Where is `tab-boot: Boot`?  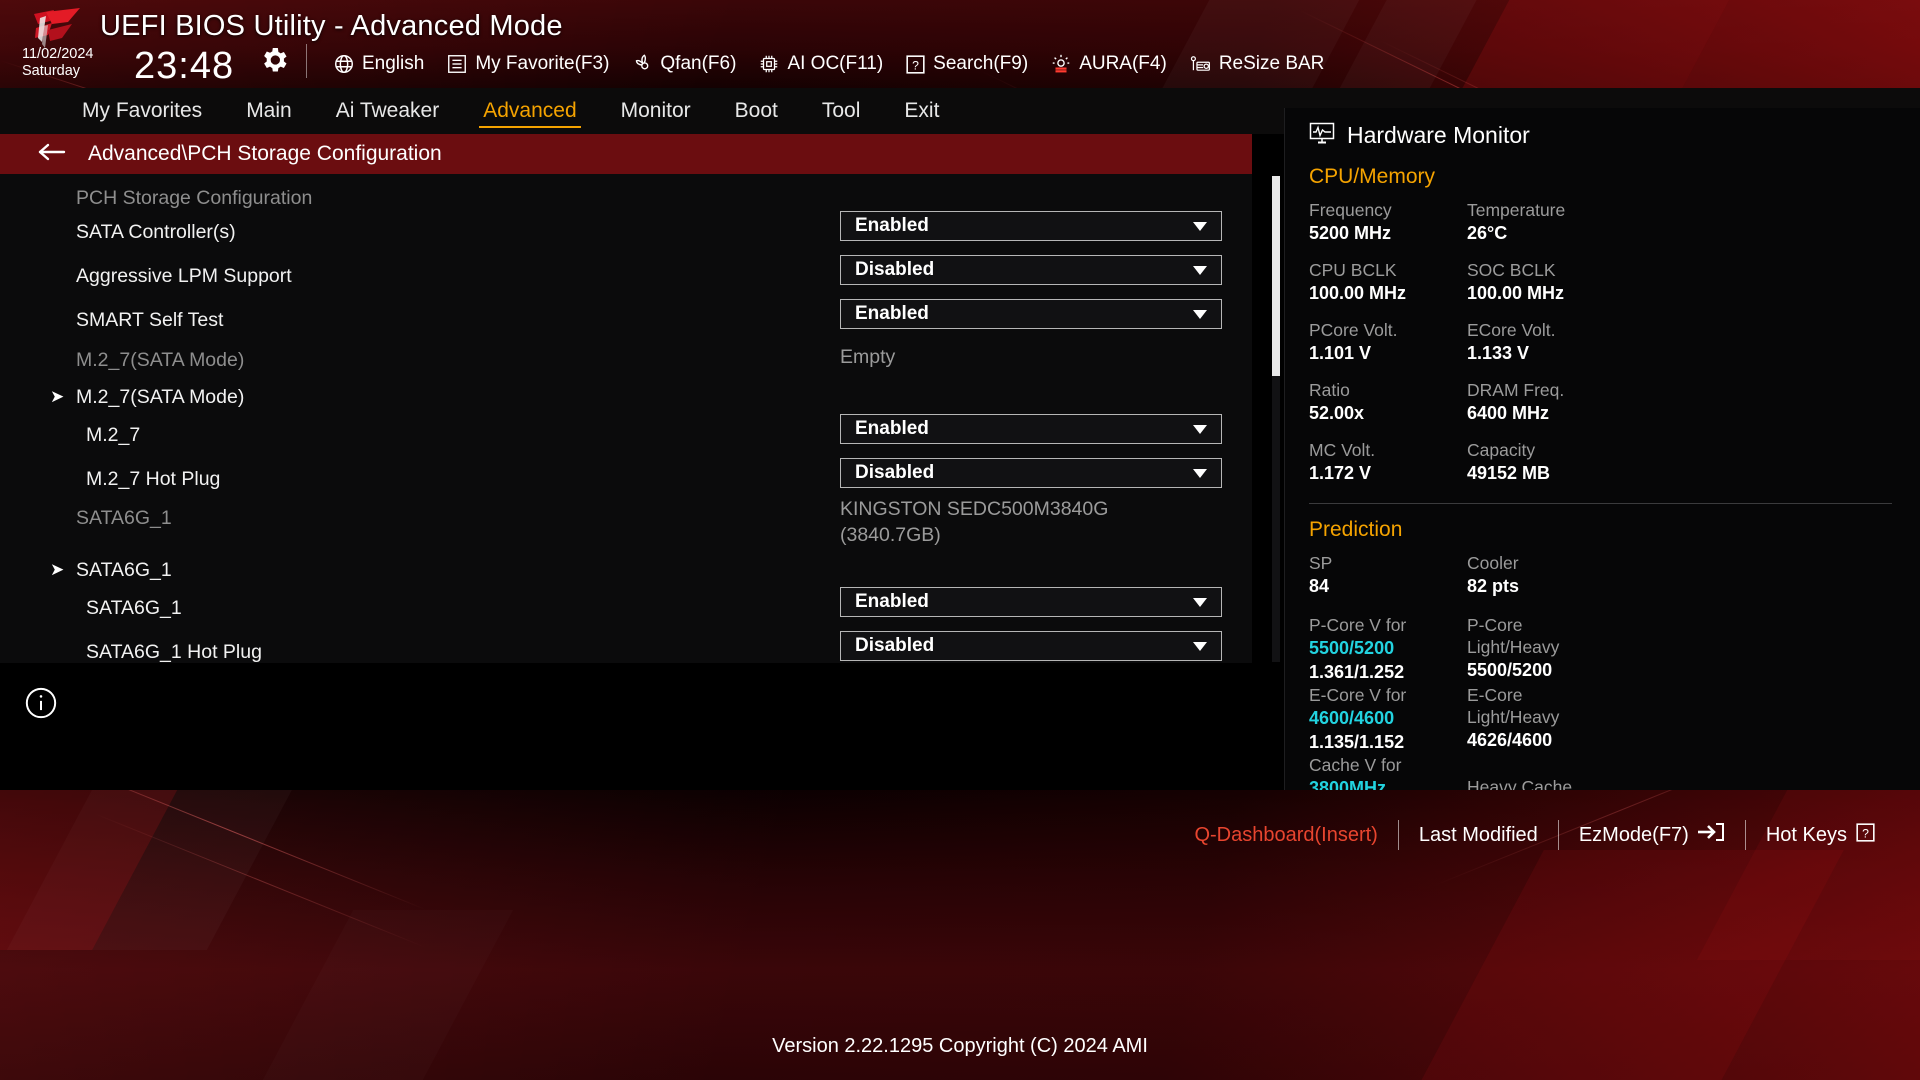
tab-boot: Boot is located at coordinates (756, 111).